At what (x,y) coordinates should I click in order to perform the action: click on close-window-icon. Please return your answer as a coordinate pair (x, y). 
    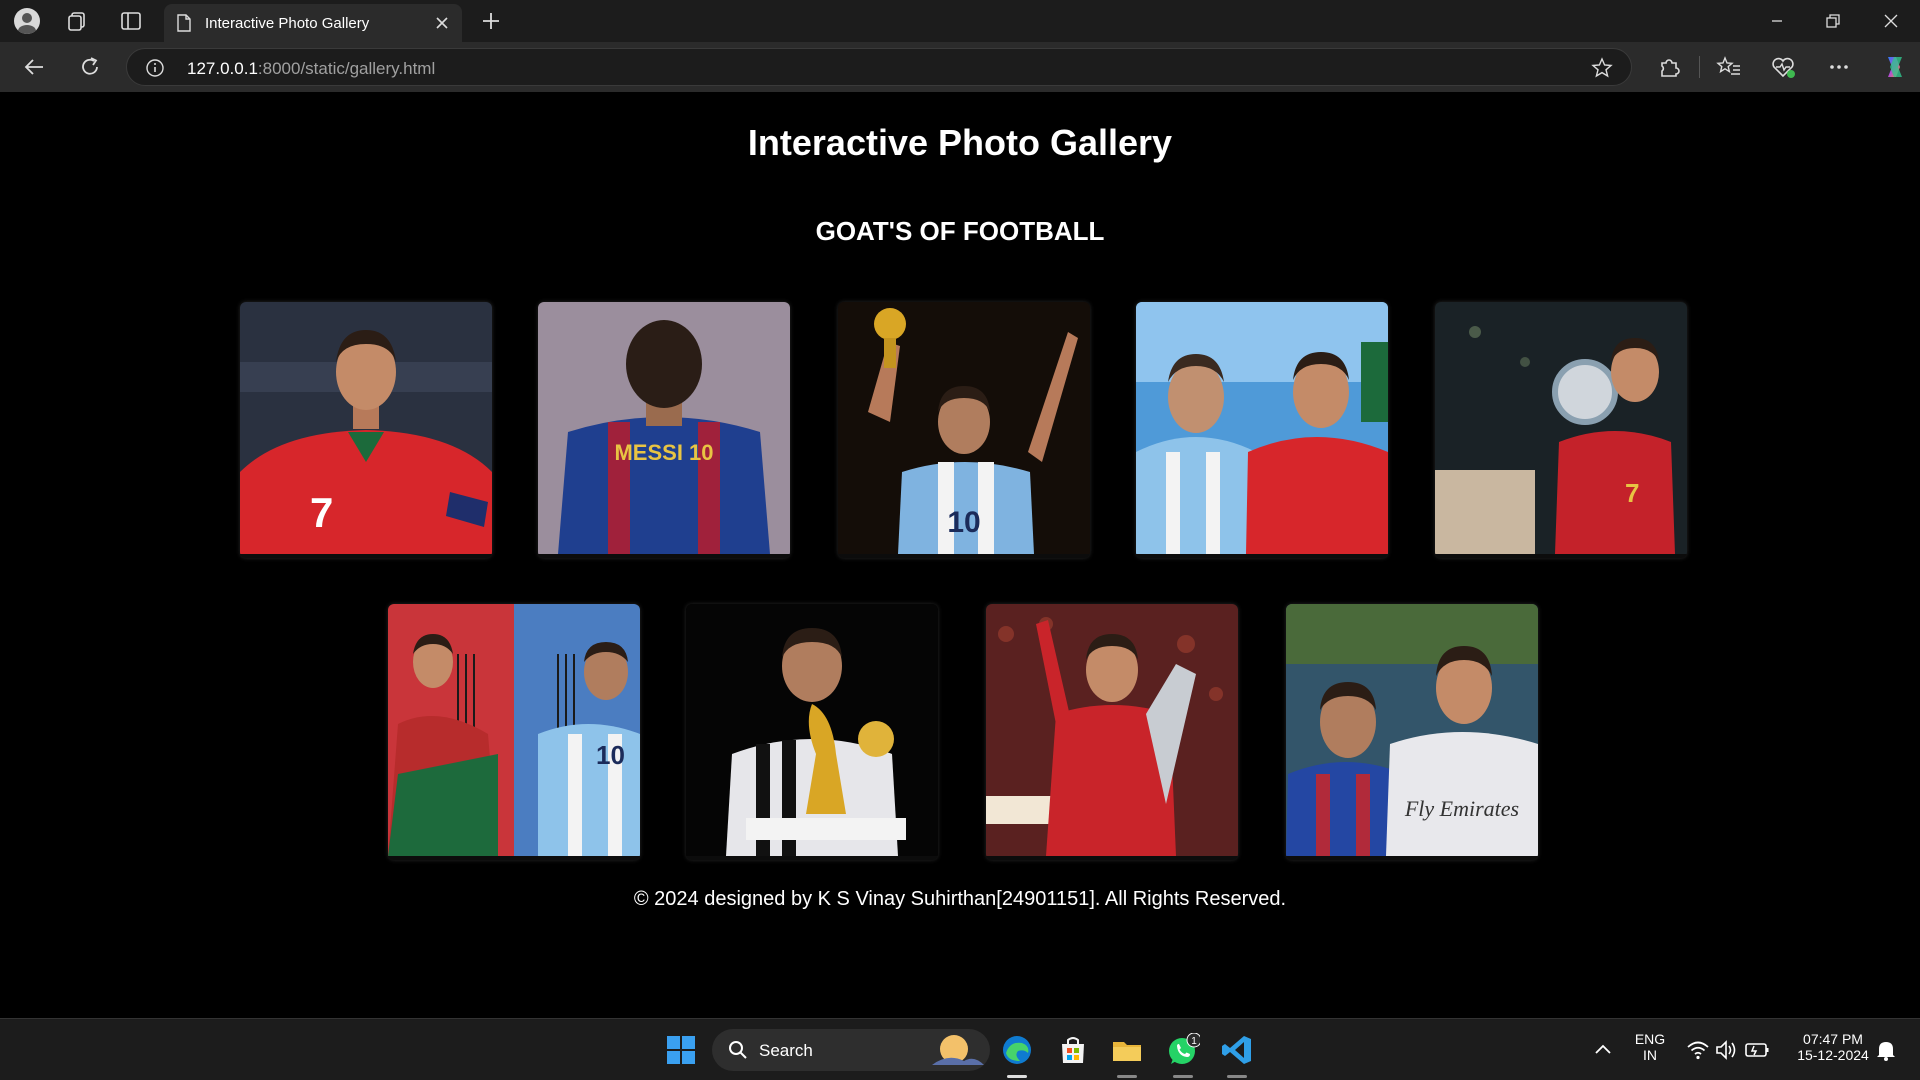
    Looking at the image, I should click on (1891, 21).